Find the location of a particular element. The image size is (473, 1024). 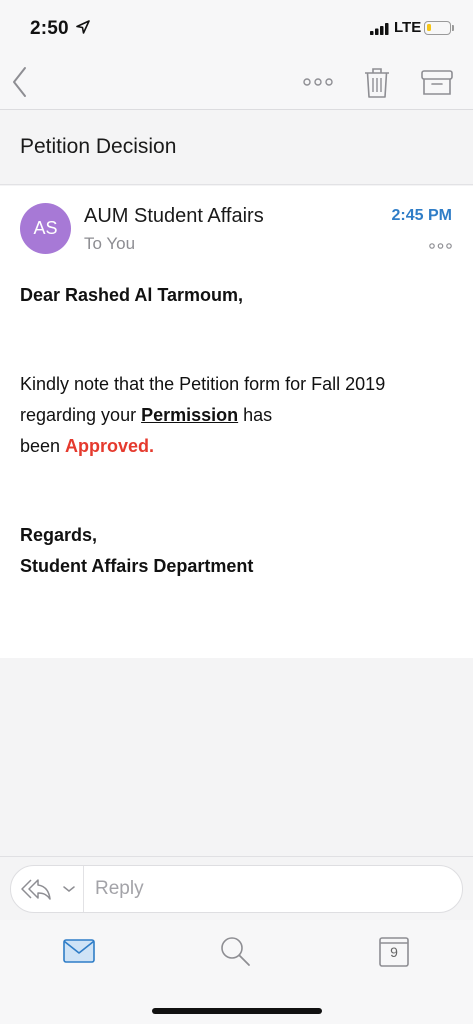

battery-level is located at coordinates (429, 27).